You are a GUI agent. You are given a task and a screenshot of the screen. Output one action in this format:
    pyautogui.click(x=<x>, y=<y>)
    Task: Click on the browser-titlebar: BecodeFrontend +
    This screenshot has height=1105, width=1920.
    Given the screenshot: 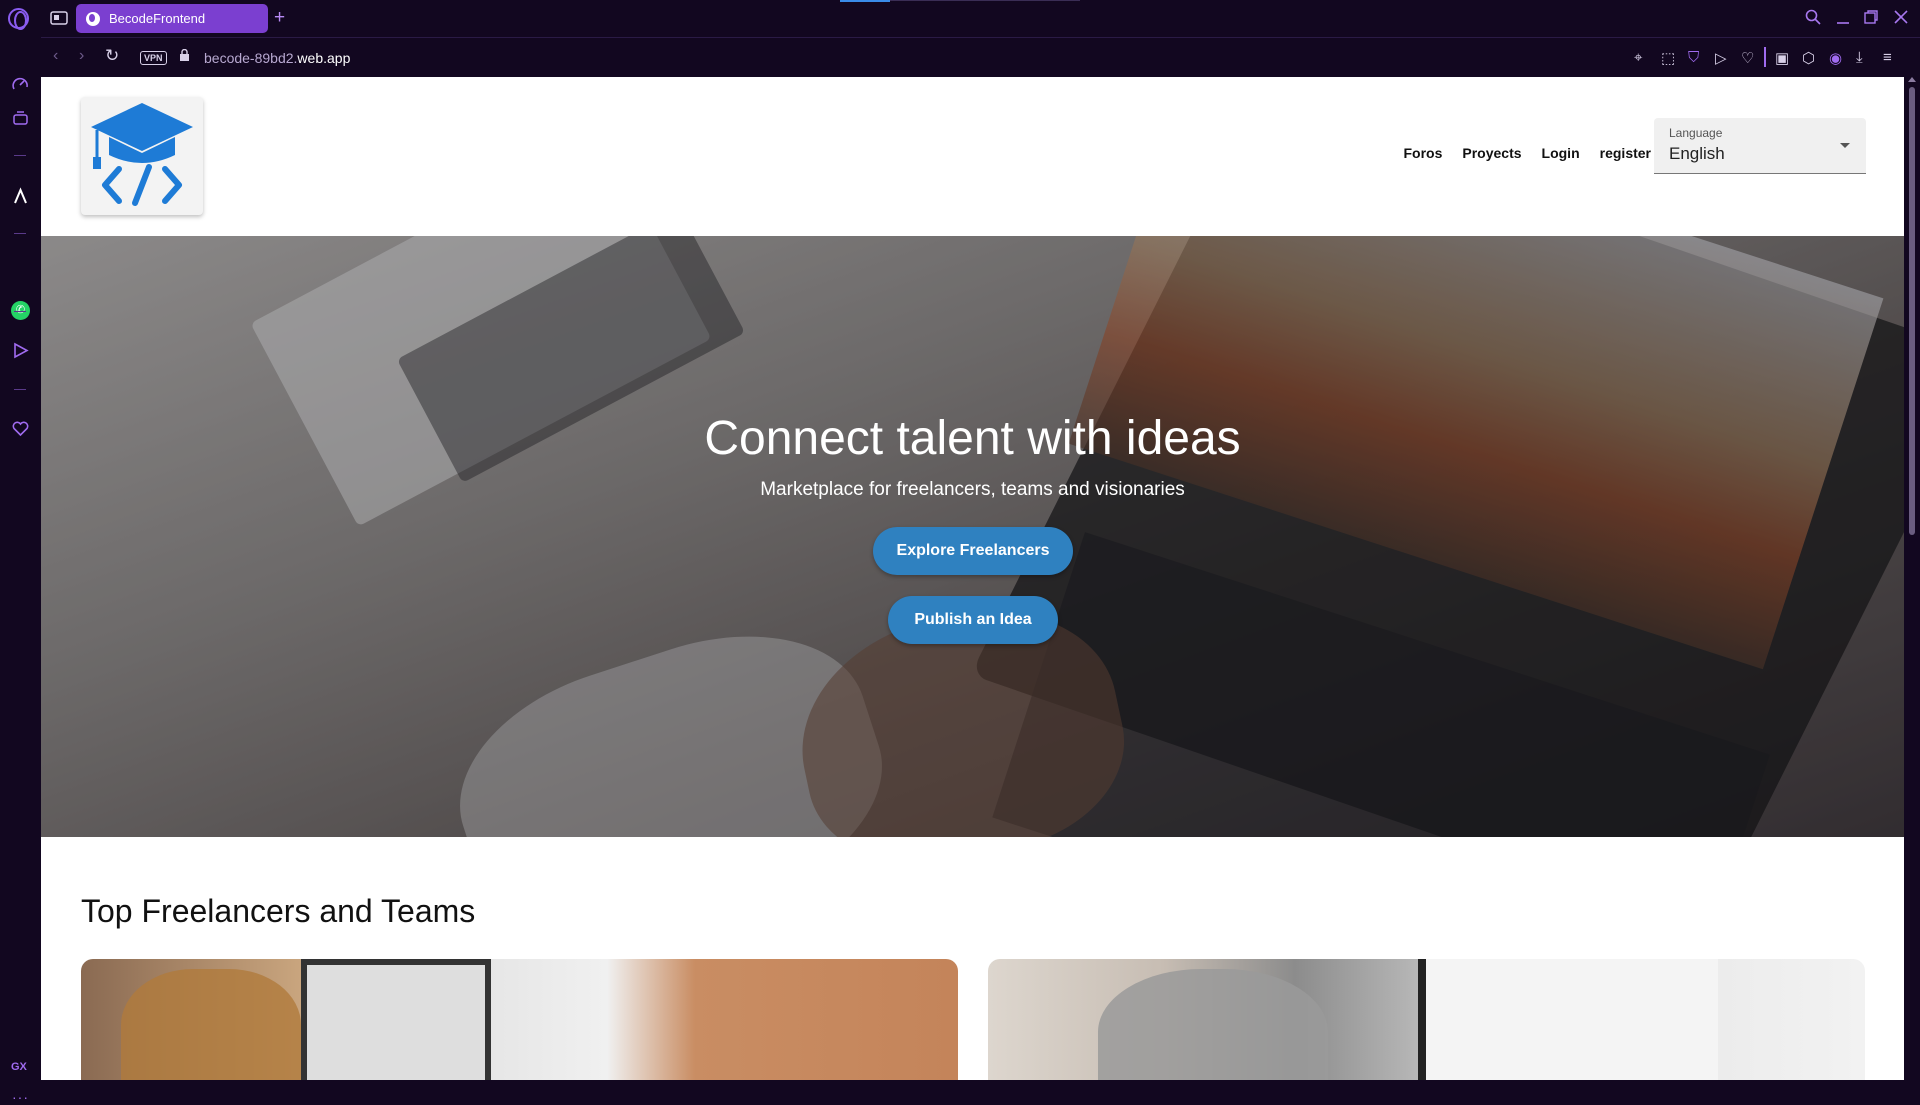 What is the action you would take?
    pyautogui.click(x=960, y=18)
    